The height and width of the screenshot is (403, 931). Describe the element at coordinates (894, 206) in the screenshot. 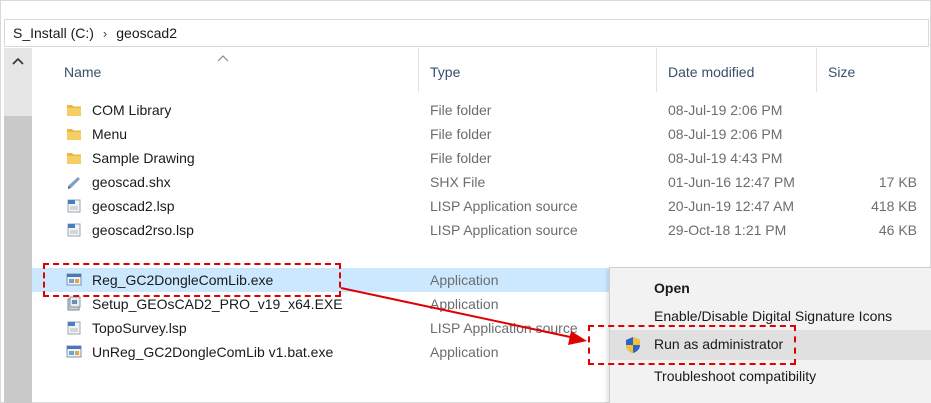

I see `file-size: 418 KB` at that location.